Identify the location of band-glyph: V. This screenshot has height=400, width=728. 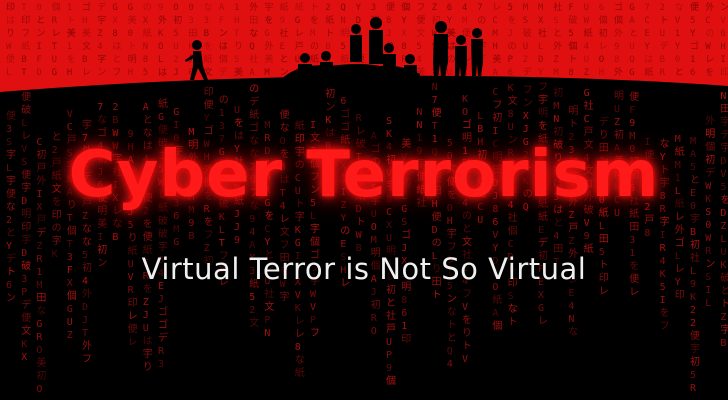
(723, 21).